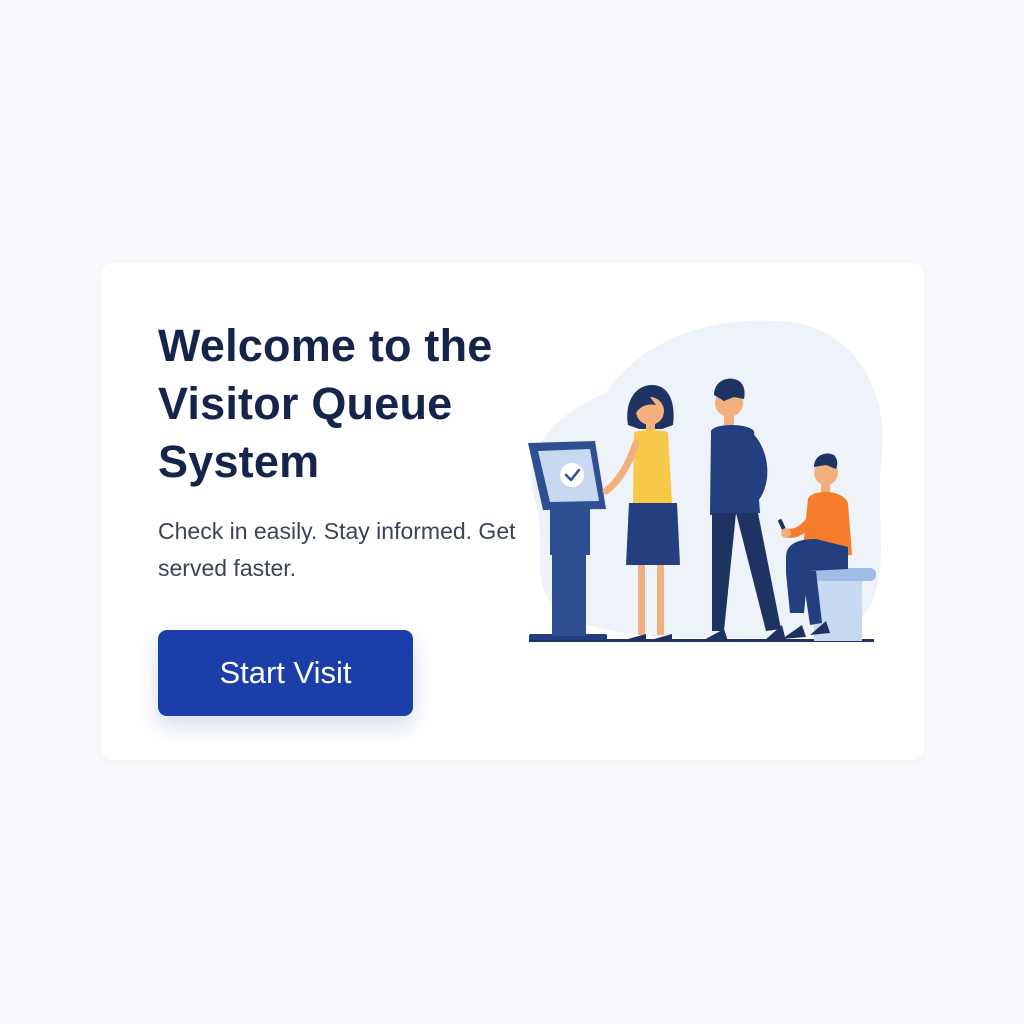 The image size is (1024, 1024). I want to click on queue-illustration, so click(705, 481).